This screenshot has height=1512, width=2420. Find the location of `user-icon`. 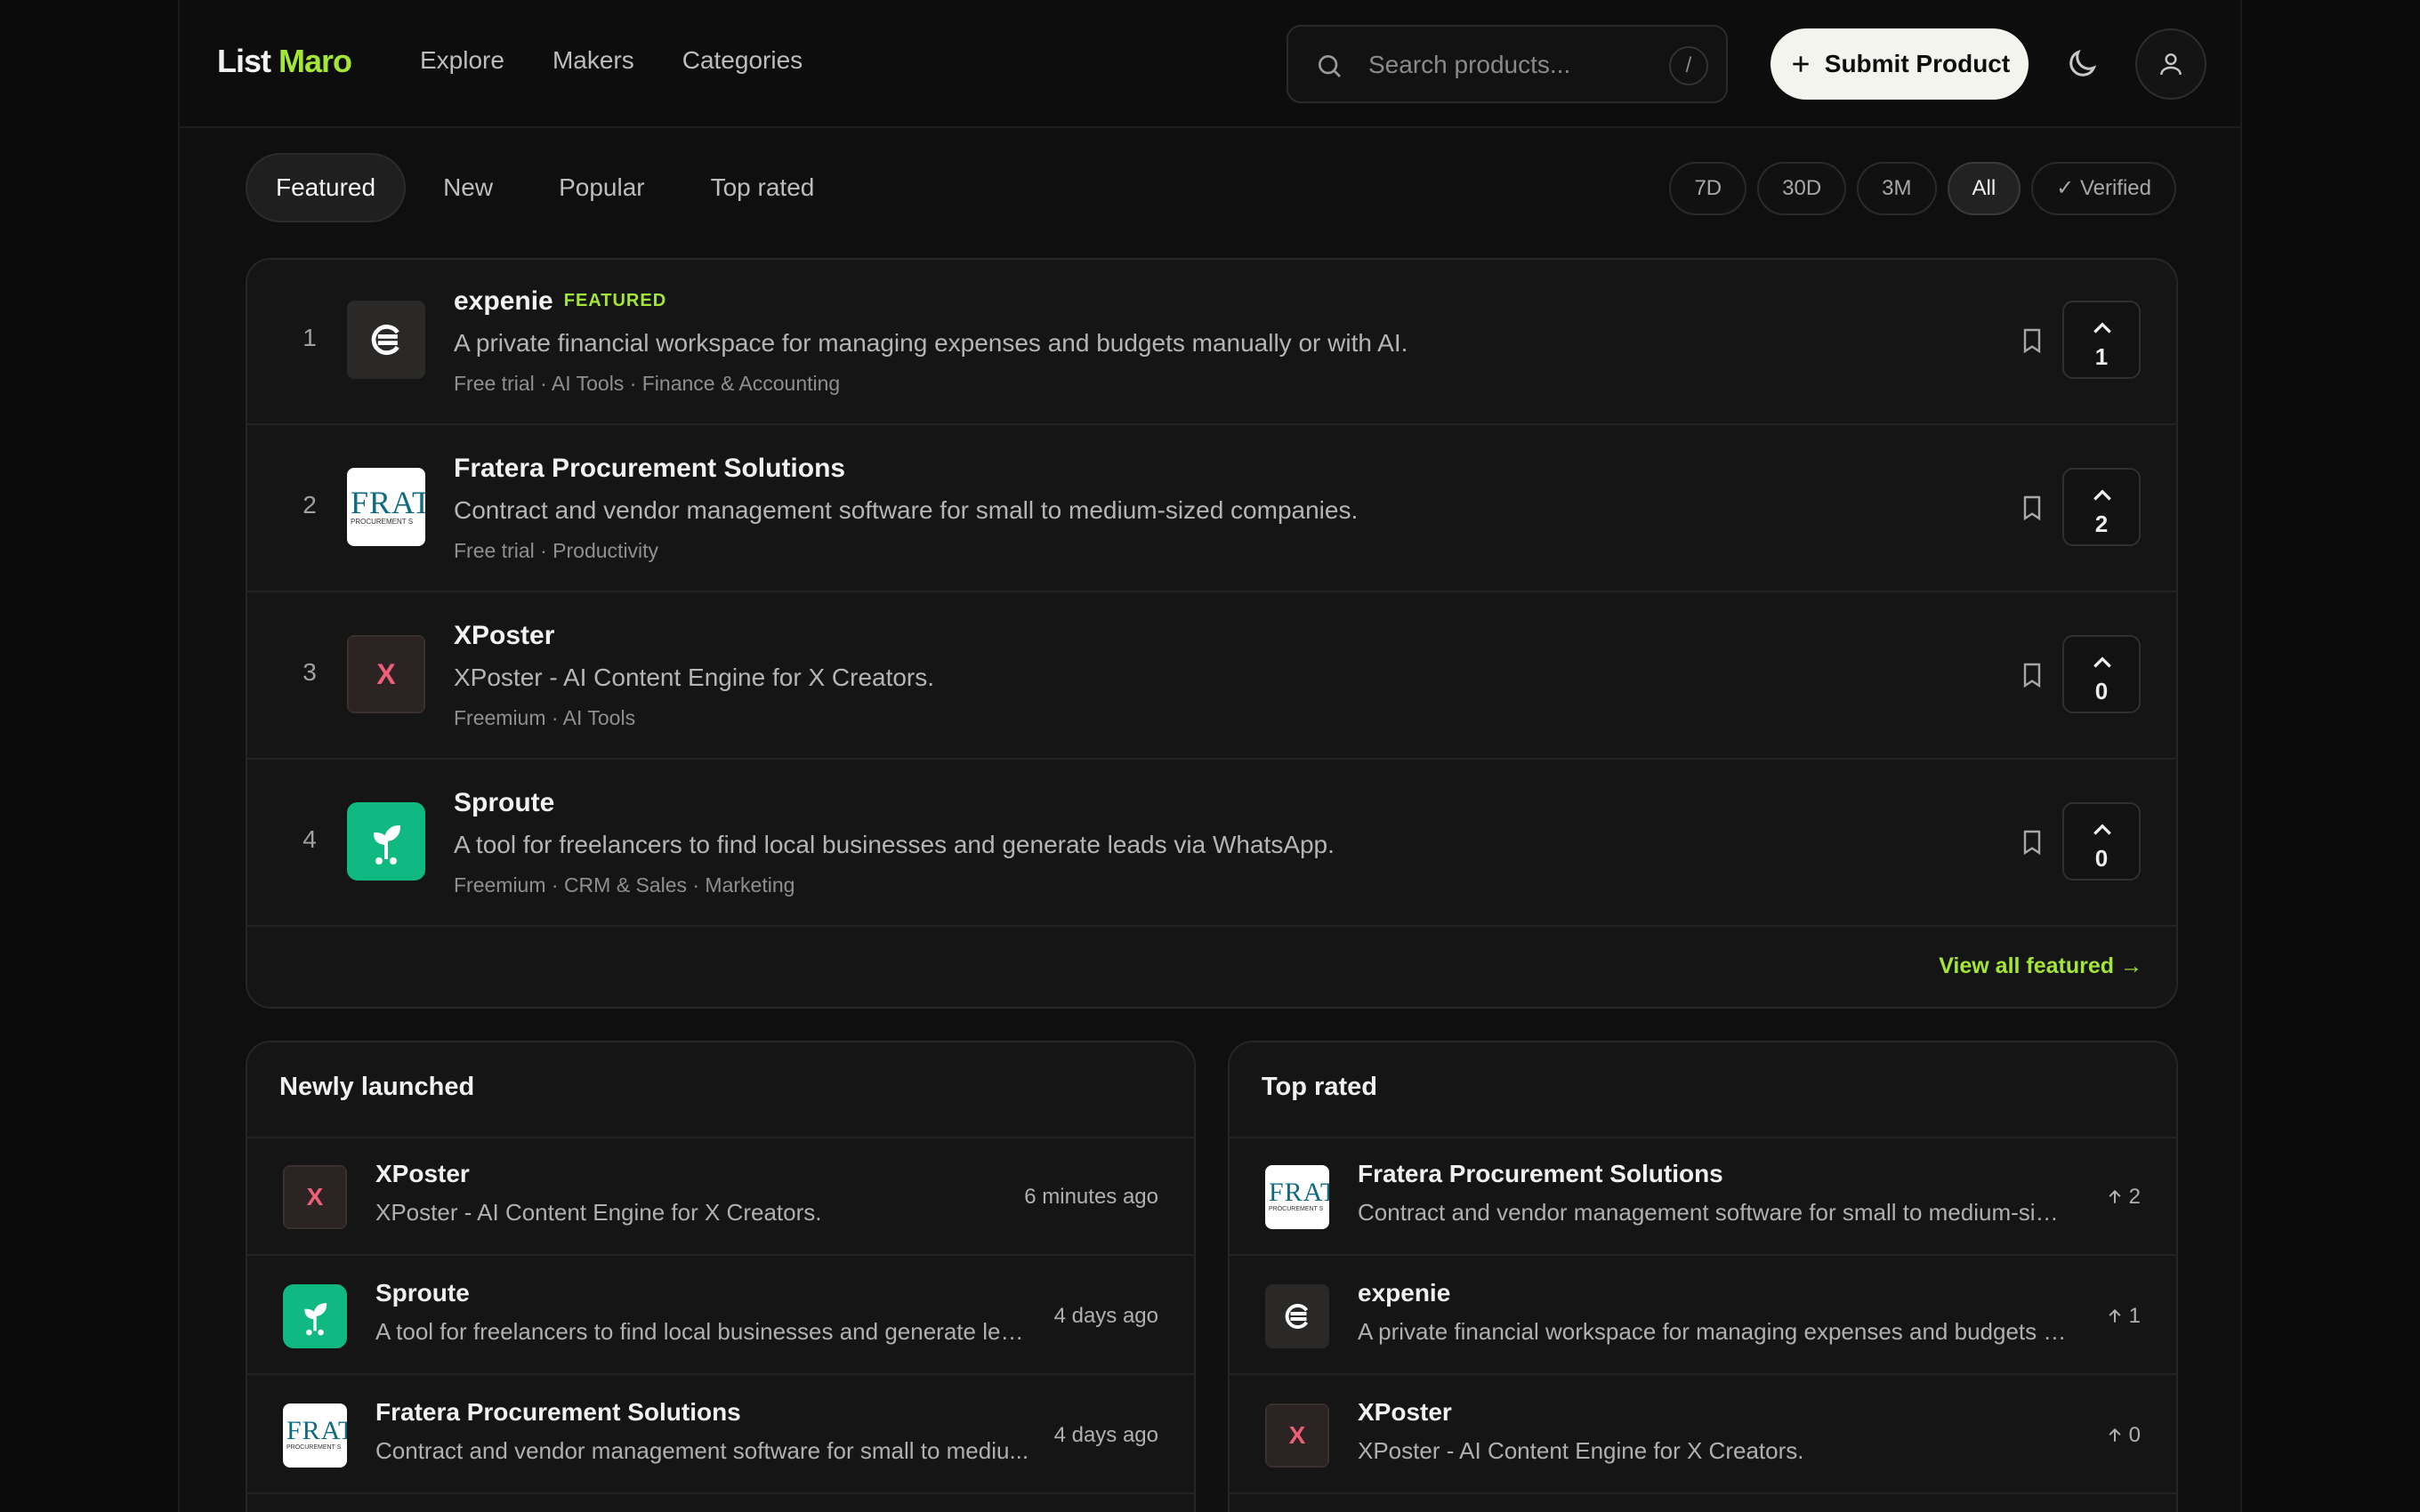

user-icon is located at coordinates (2171, 65).